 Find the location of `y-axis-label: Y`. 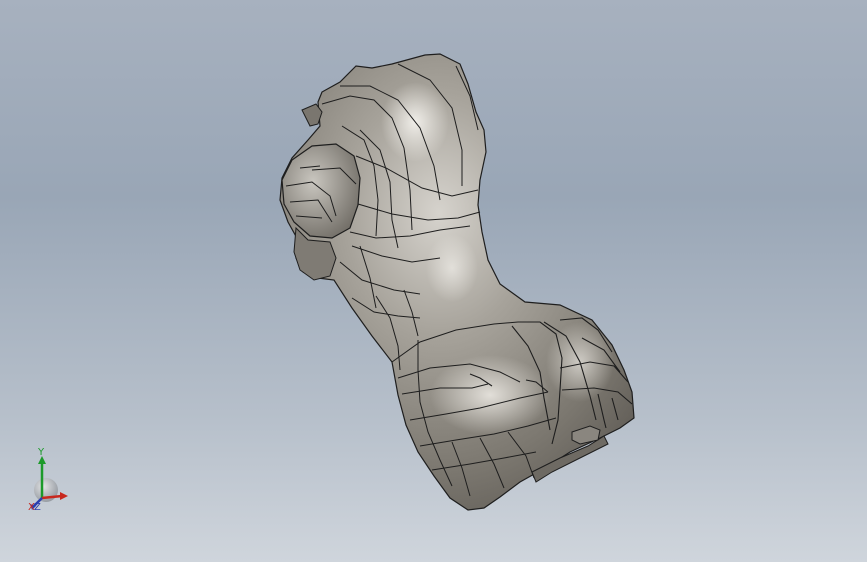

y-axis-label: Y is located at coordinates (41, 452).